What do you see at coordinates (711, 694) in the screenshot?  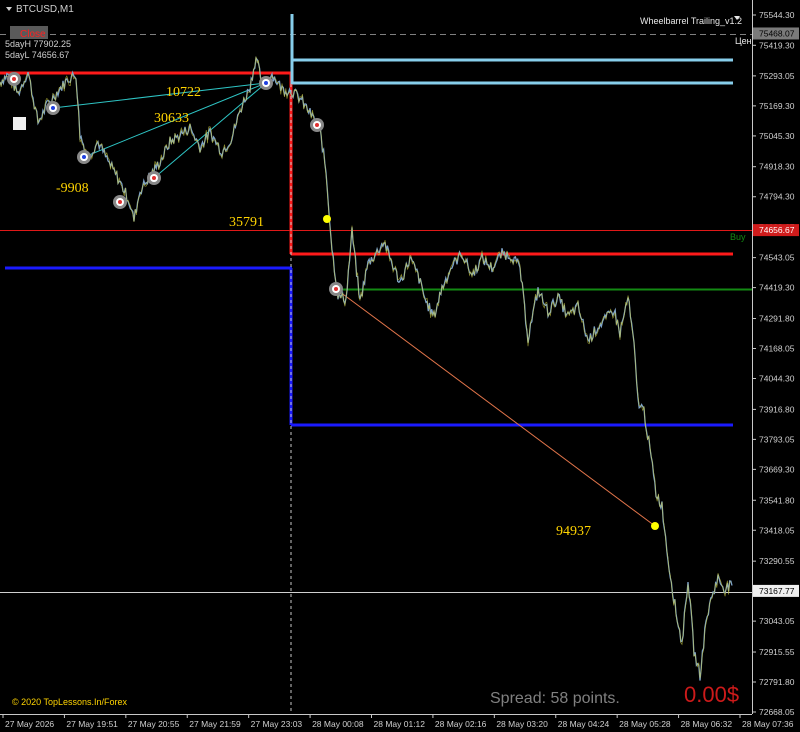 I see `profit-text: 0.00$` at bounding box center [711, 694].